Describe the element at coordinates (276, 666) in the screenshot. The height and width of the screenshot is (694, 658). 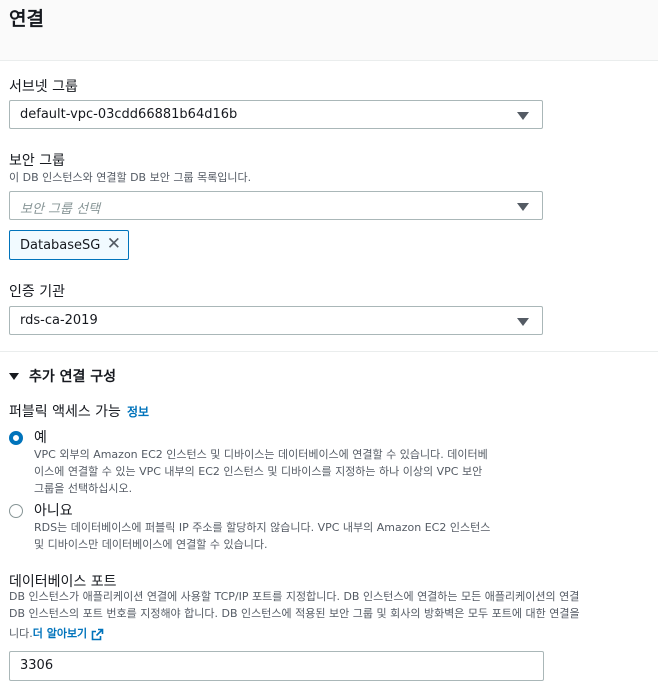
I see `database-port-input: 3306` at that location.